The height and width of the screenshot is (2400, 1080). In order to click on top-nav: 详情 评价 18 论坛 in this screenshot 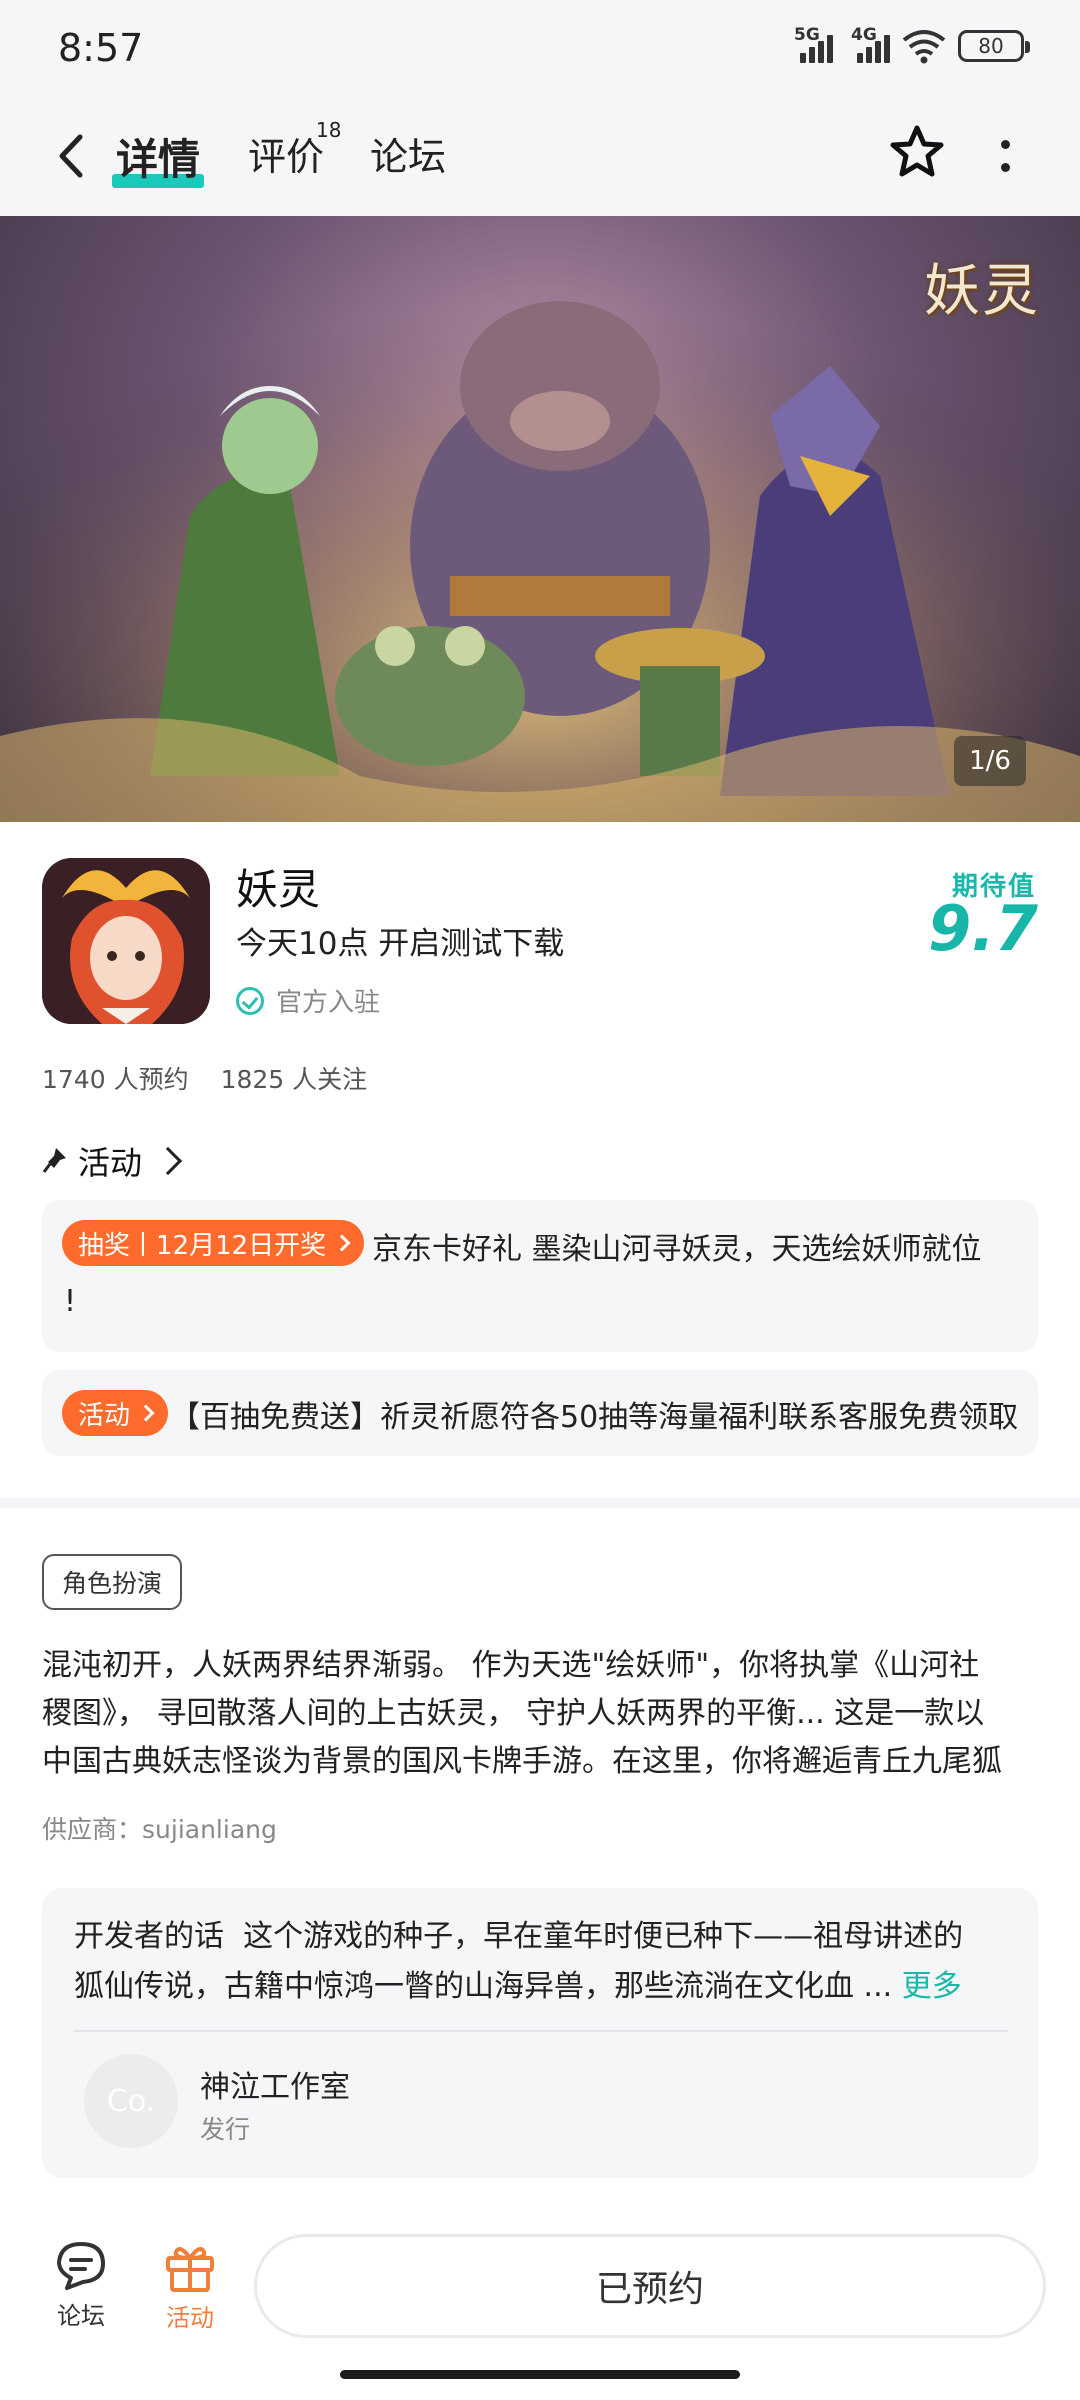, I will do `click(540, 156)`.